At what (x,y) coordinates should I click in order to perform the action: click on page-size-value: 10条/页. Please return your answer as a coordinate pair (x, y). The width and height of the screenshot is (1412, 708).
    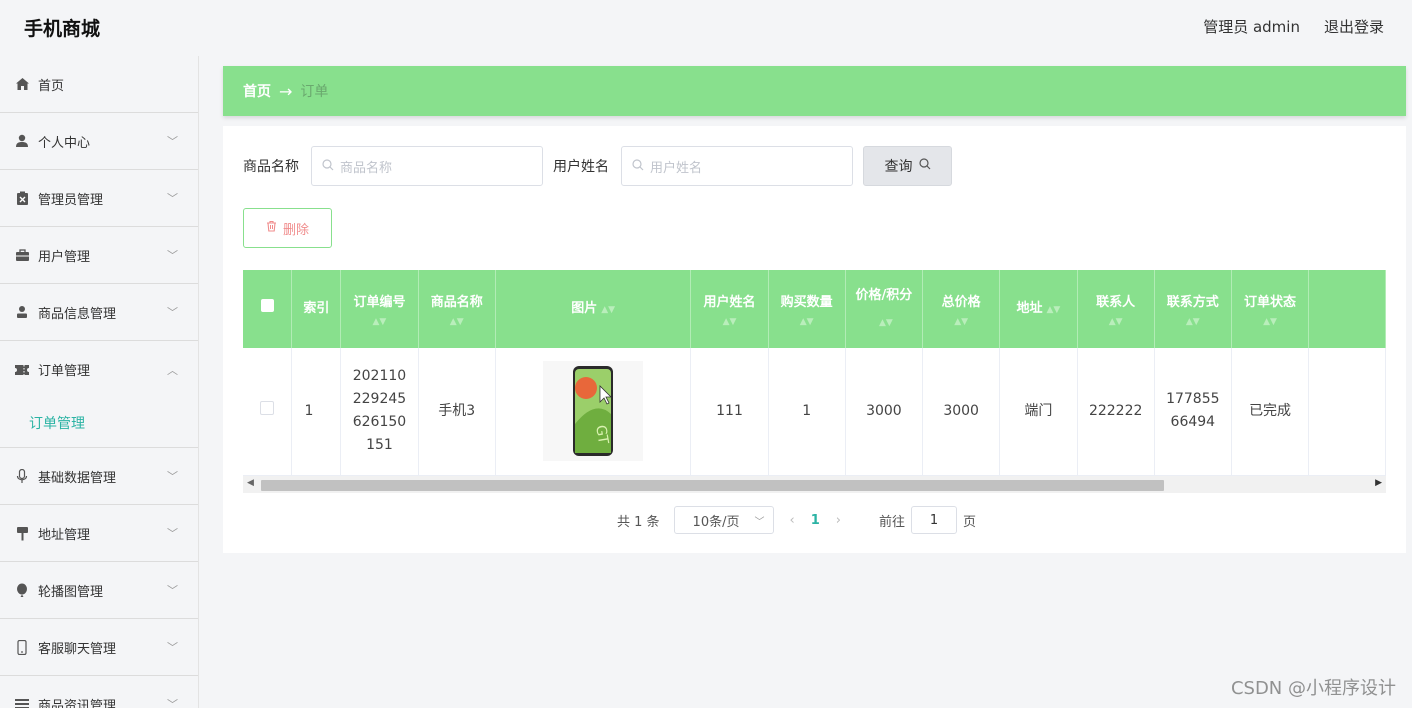
    Looking at the image, I should click on (716, 522).